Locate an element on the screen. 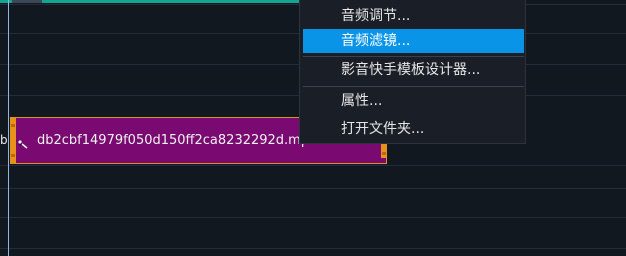 The height and width of the screenshot is (256, 626). clip-left-trim-handle is located at coordinates (13, 140).